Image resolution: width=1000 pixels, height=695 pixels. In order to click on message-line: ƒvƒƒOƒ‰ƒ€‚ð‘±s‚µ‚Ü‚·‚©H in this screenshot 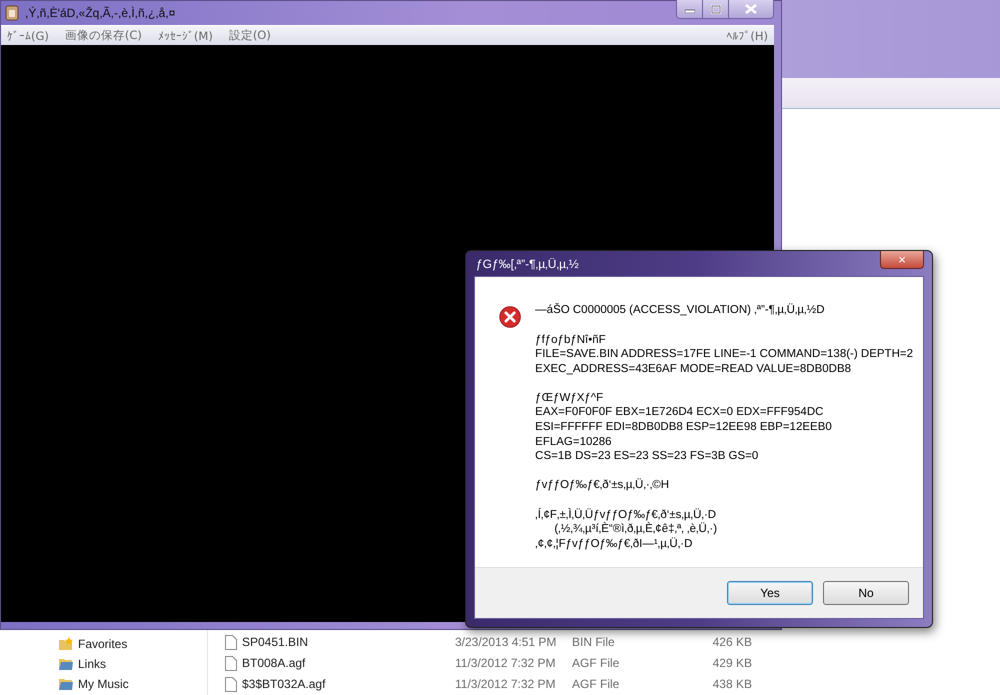, I will do `click(602, 486)`.